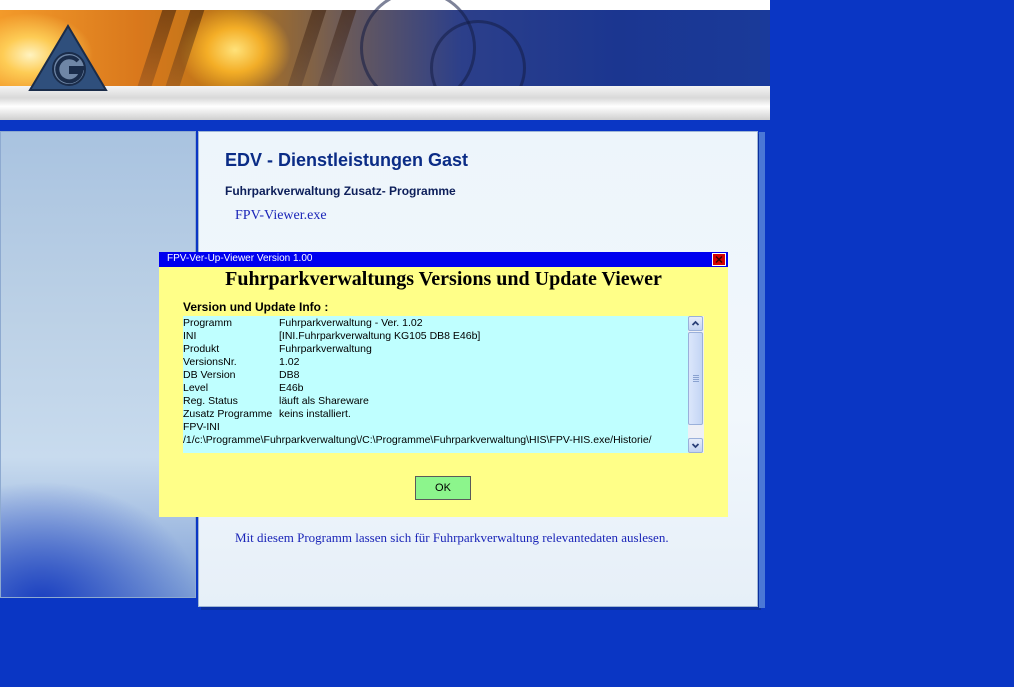  Describe the element at coordinates (228, 414) in the screenshot. I see `info-key: Zusatz Programme` at that location.